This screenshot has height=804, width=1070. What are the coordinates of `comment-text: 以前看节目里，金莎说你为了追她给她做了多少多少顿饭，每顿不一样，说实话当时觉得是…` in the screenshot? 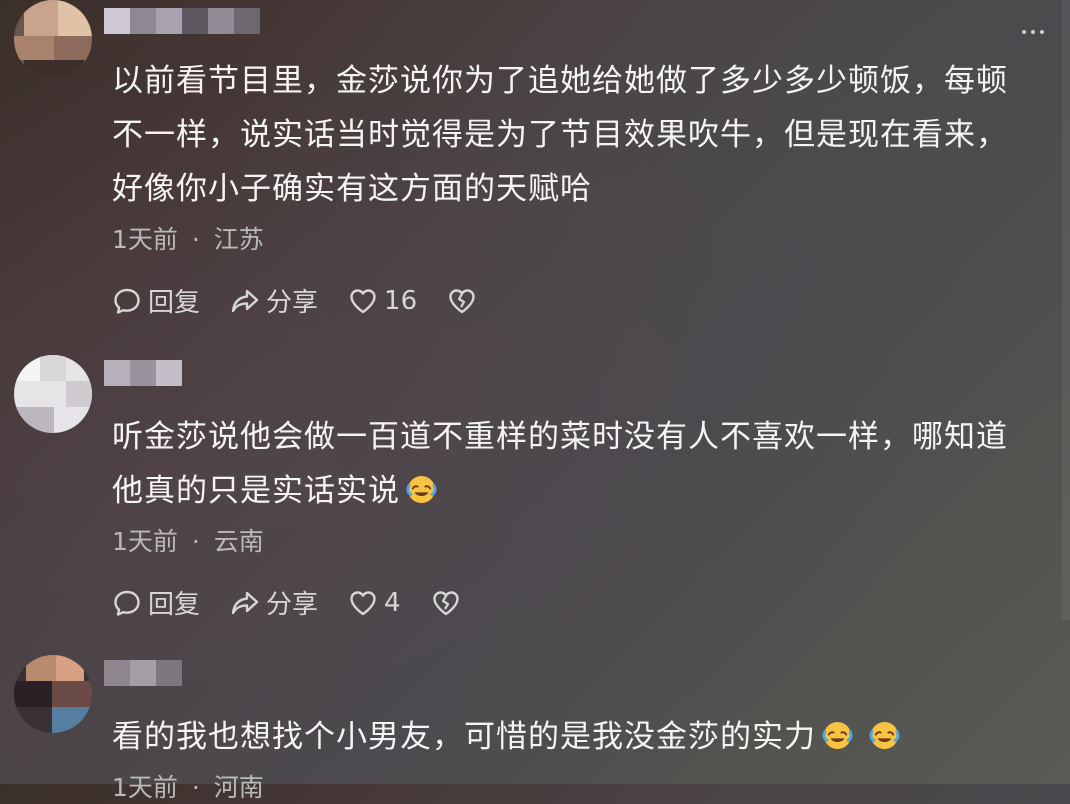 It's located at (560, 135).